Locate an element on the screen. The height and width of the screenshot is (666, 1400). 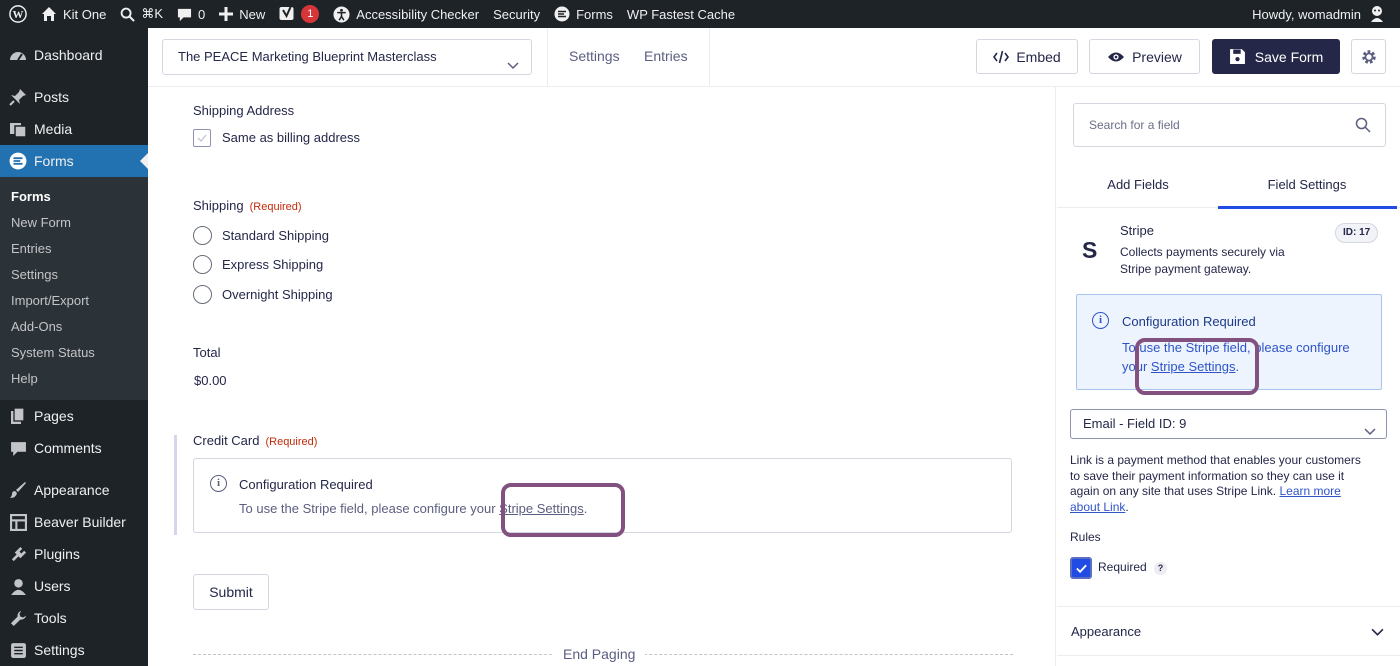
submenu-system-status: System Status is located at coordinates (74, 353).